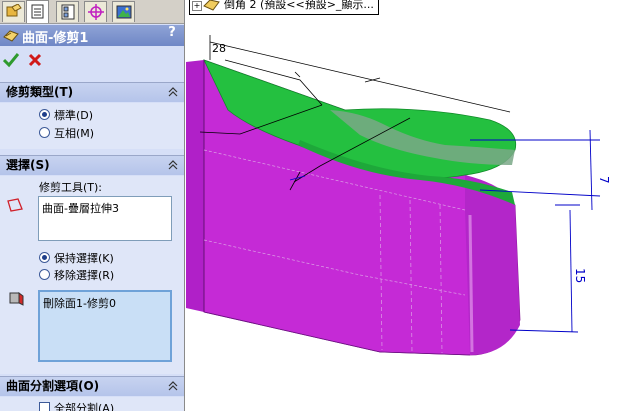  Describe the element at coordinates (11, 36) in the screenshot. I see `trim-surface-icon` at that location.